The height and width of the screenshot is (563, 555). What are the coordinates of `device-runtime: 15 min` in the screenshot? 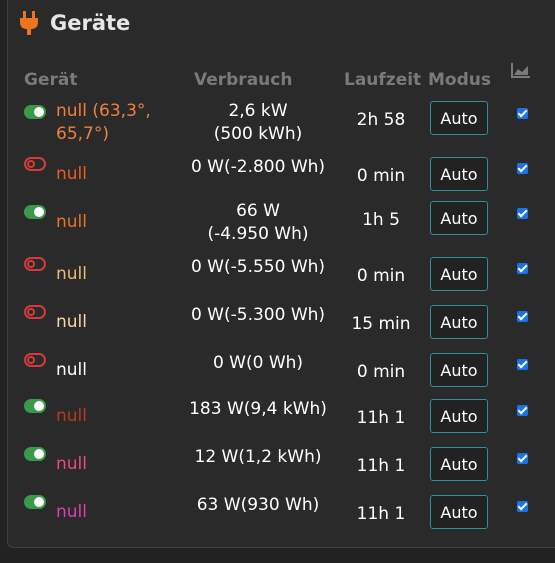 It's located at (381, 324).